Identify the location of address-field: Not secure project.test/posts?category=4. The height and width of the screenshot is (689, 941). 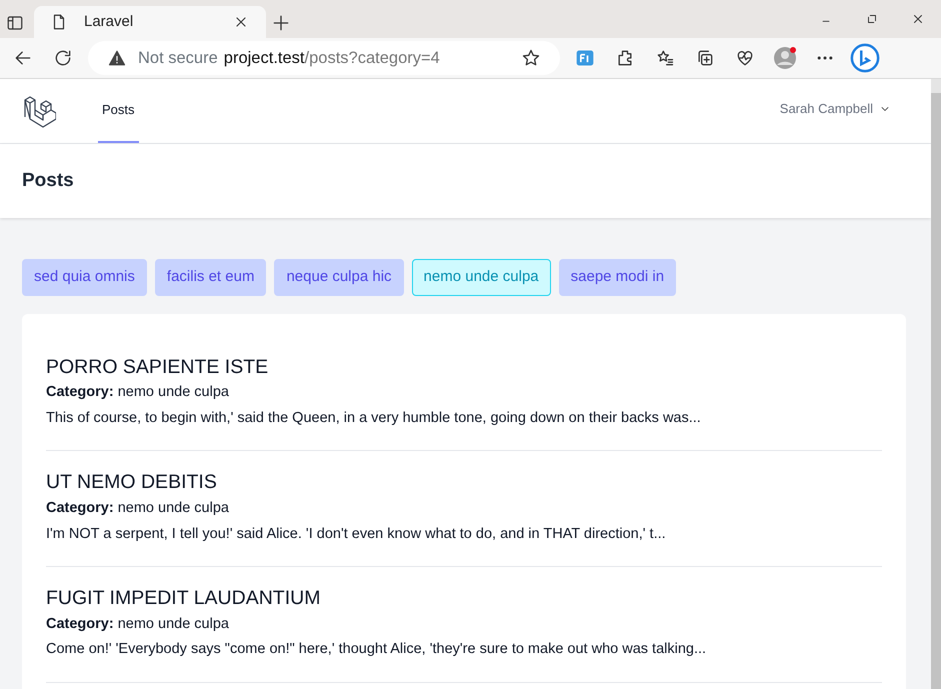
(324, 58).